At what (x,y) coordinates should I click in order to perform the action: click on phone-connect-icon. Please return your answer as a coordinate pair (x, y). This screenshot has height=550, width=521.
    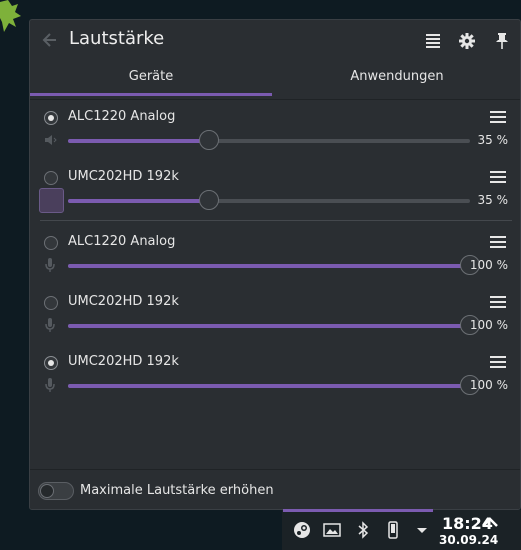
    Looking at the image, I should click on (393, 530).